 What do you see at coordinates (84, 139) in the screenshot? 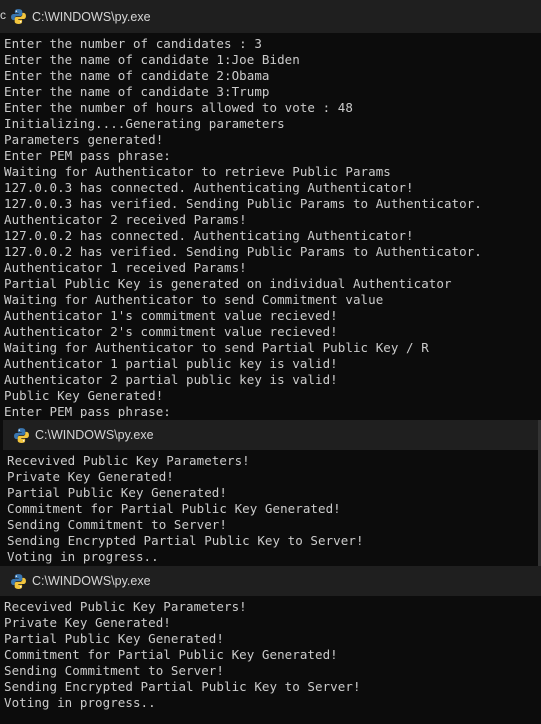
I see `console-line: Parameters generated!` at bounding box center [84, 139].